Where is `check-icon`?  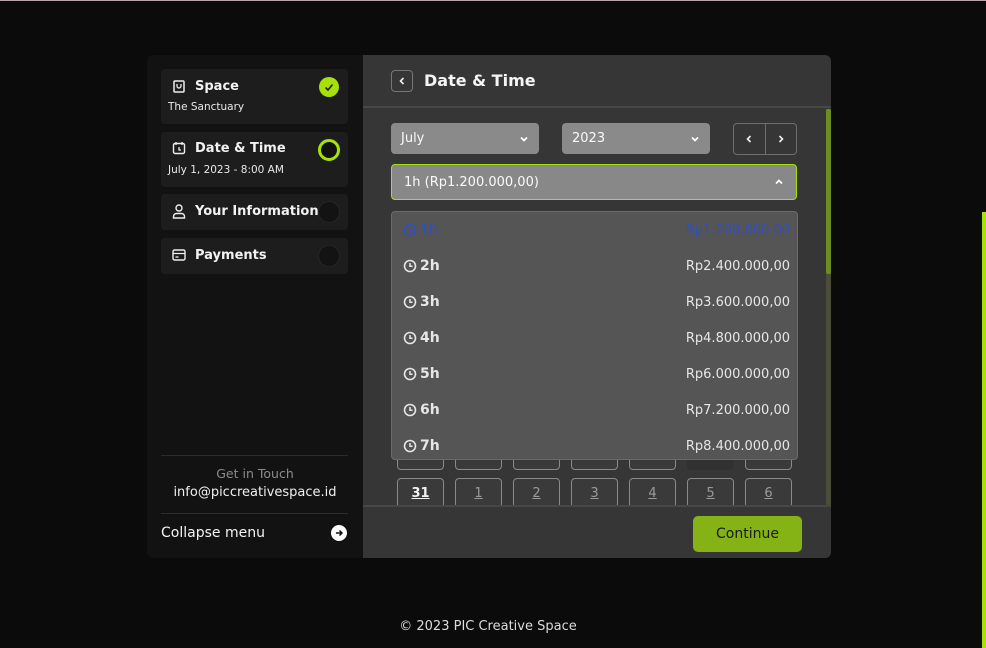 check-icon is located at coordinates (329, 87).